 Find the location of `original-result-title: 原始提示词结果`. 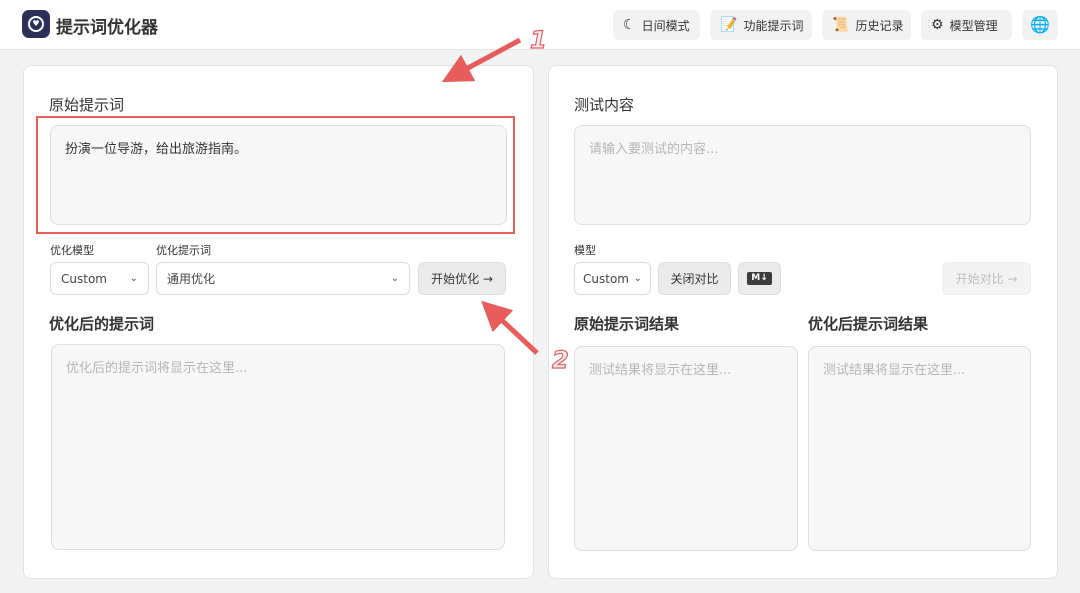

original-result-title: 原始提示词结果 is located at coordinates (627, 324).